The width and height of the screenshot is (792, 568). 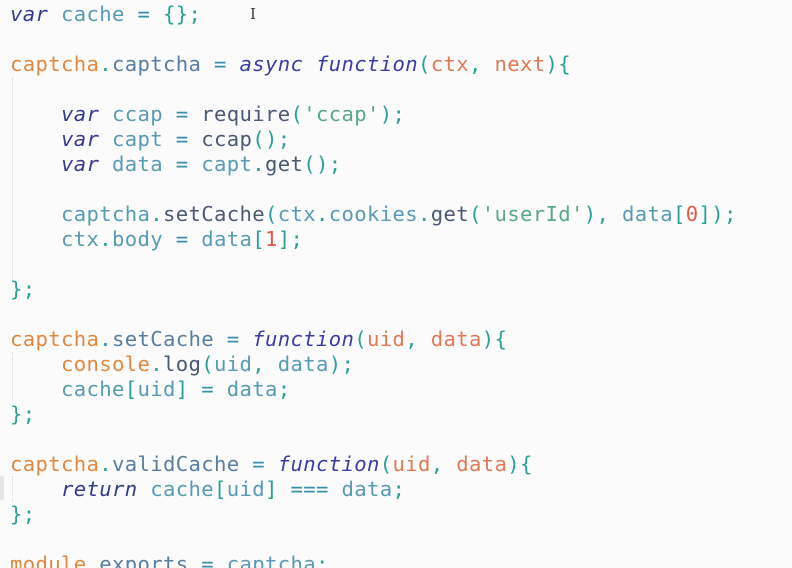 What do you see at coordinates (532, 214) in the screenshot?
I see `code-token: 'userId'` at bounding box center [532, 214].